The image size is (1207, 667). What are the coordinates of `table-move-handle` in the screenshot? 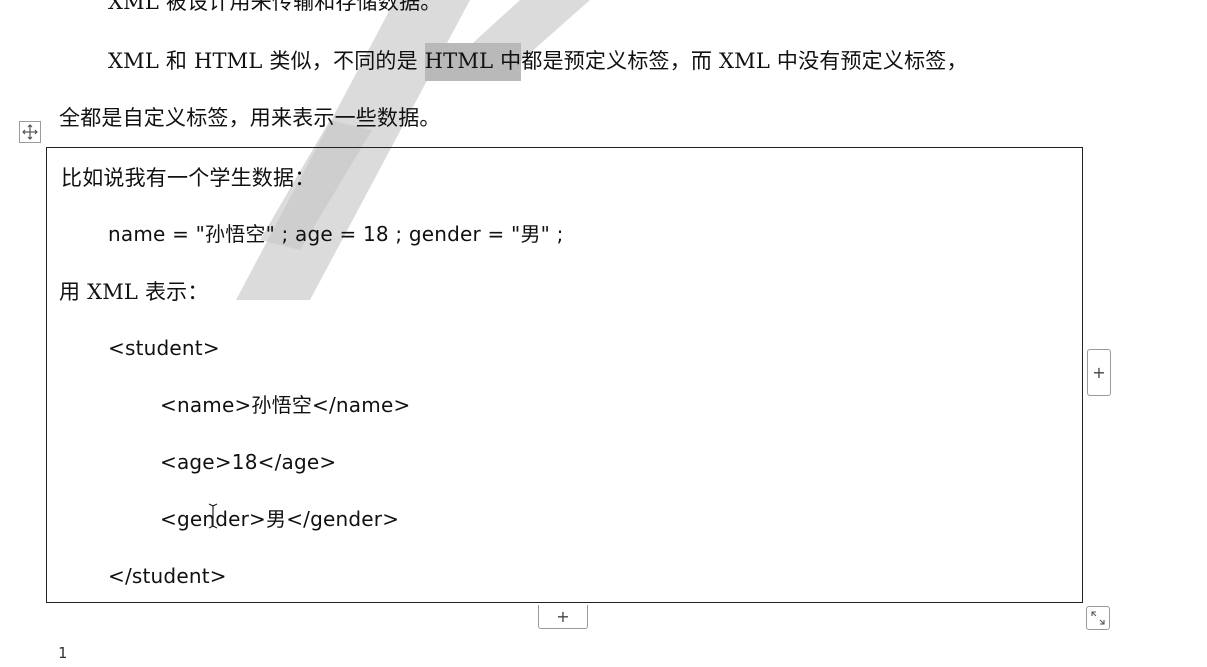 It's located at (30, 132).